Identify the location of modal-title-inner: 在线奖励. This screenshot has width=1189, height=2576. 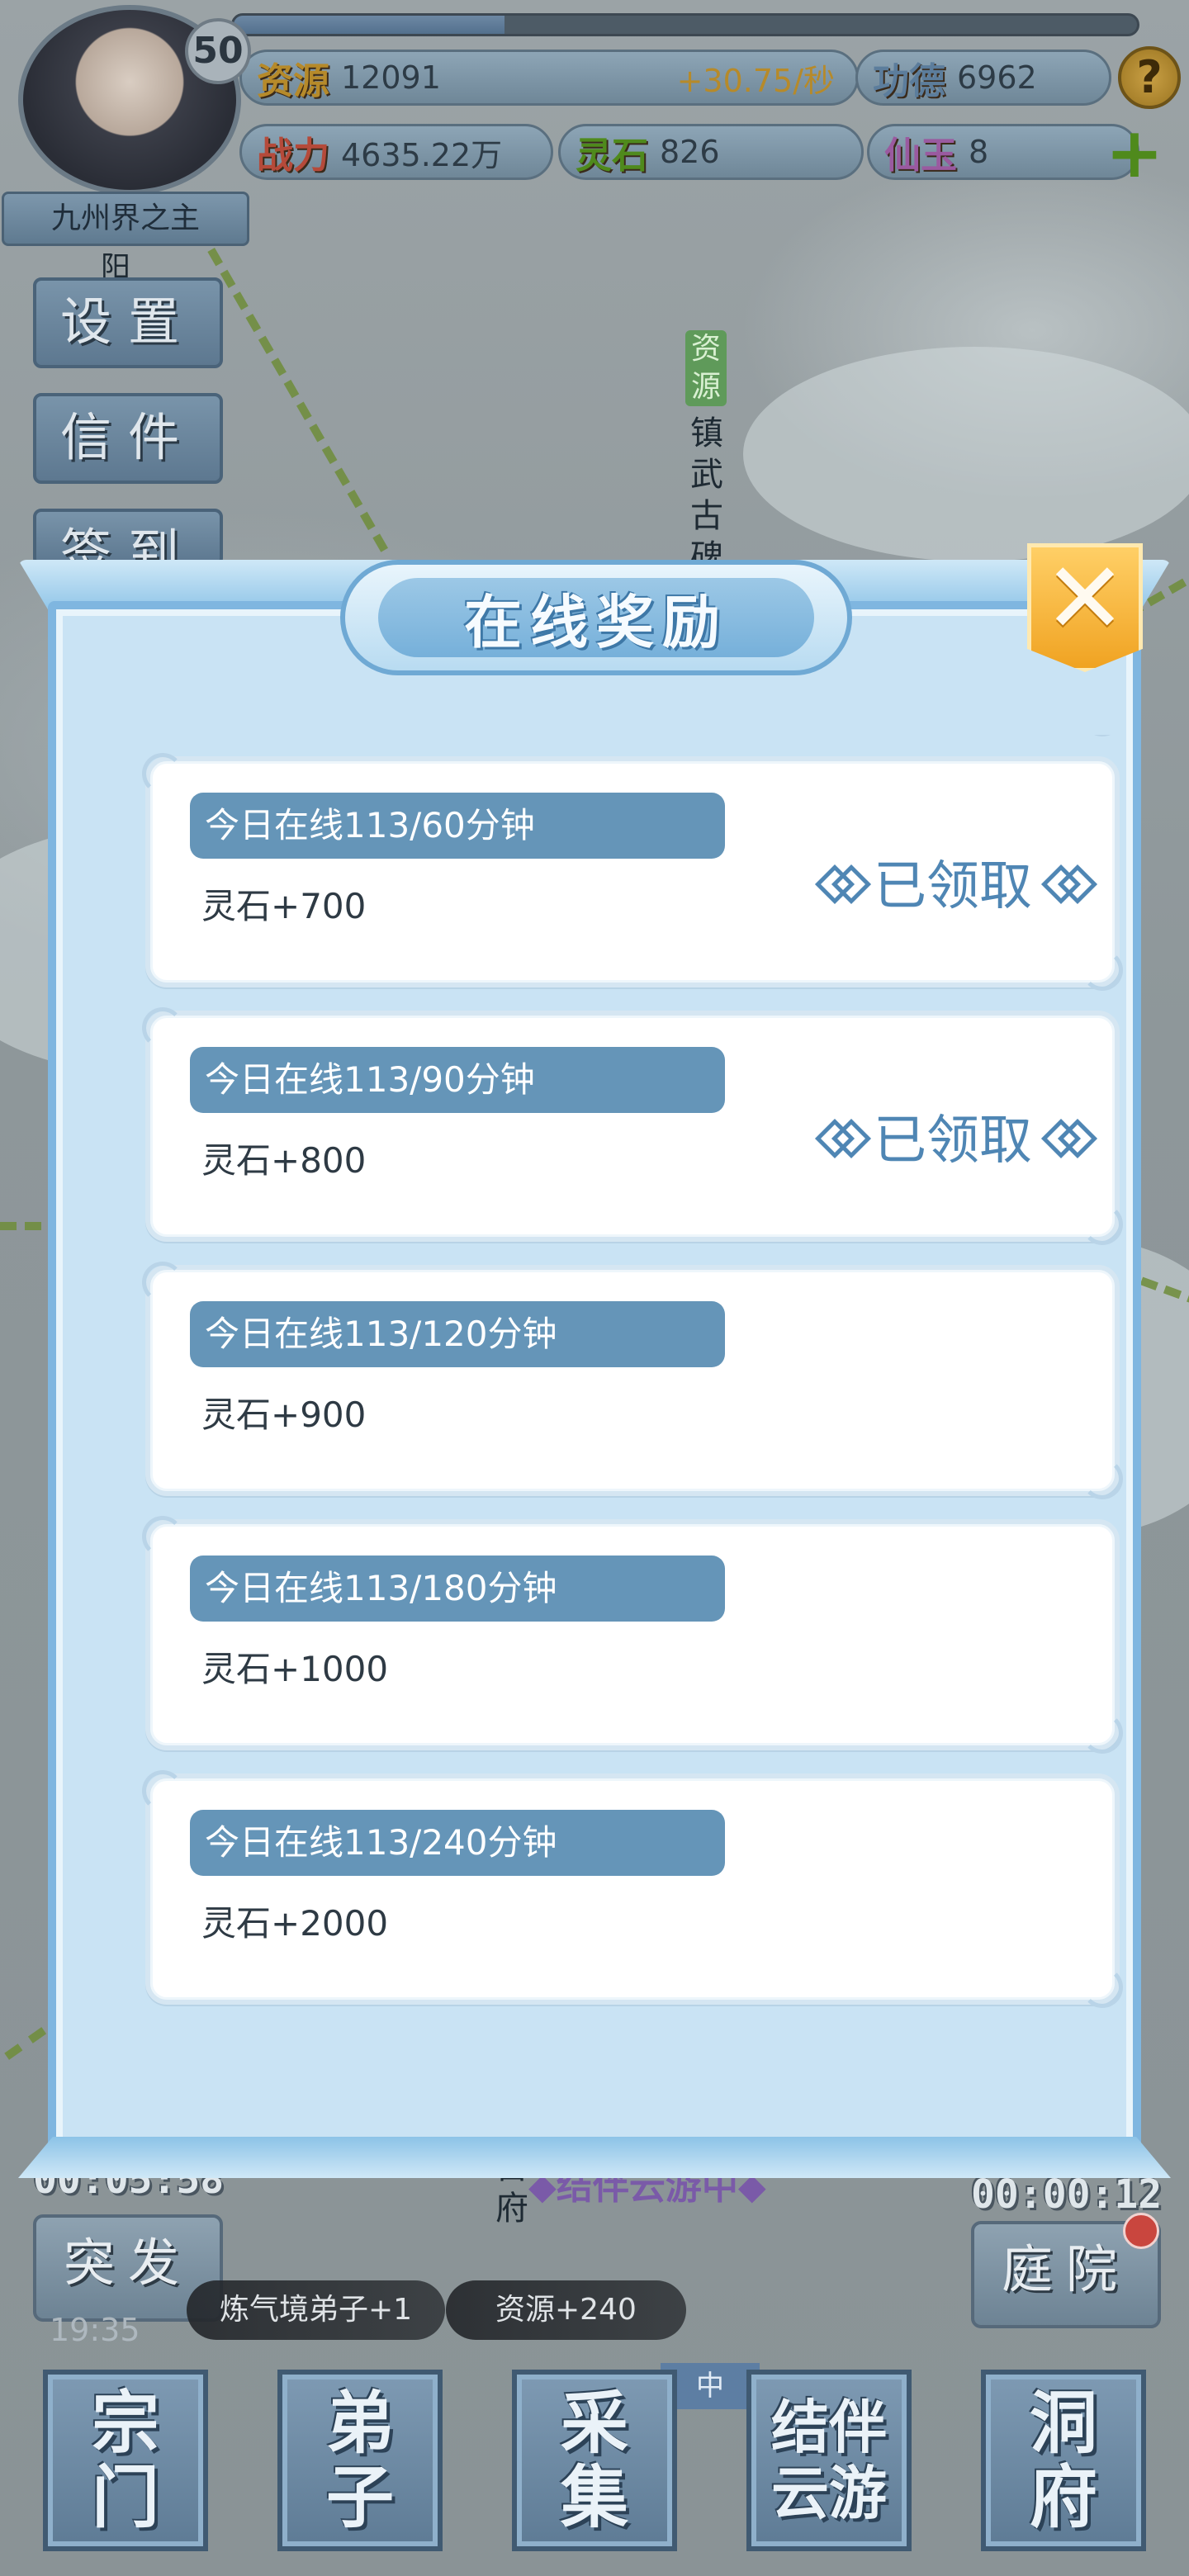
(596, 617).